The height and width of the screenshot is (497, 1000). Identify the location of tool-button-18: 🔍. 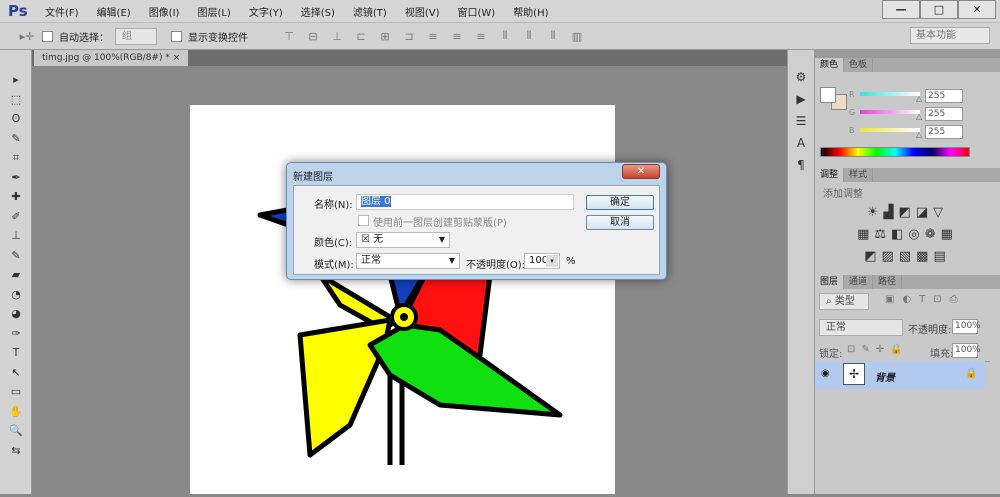
(16, 431).